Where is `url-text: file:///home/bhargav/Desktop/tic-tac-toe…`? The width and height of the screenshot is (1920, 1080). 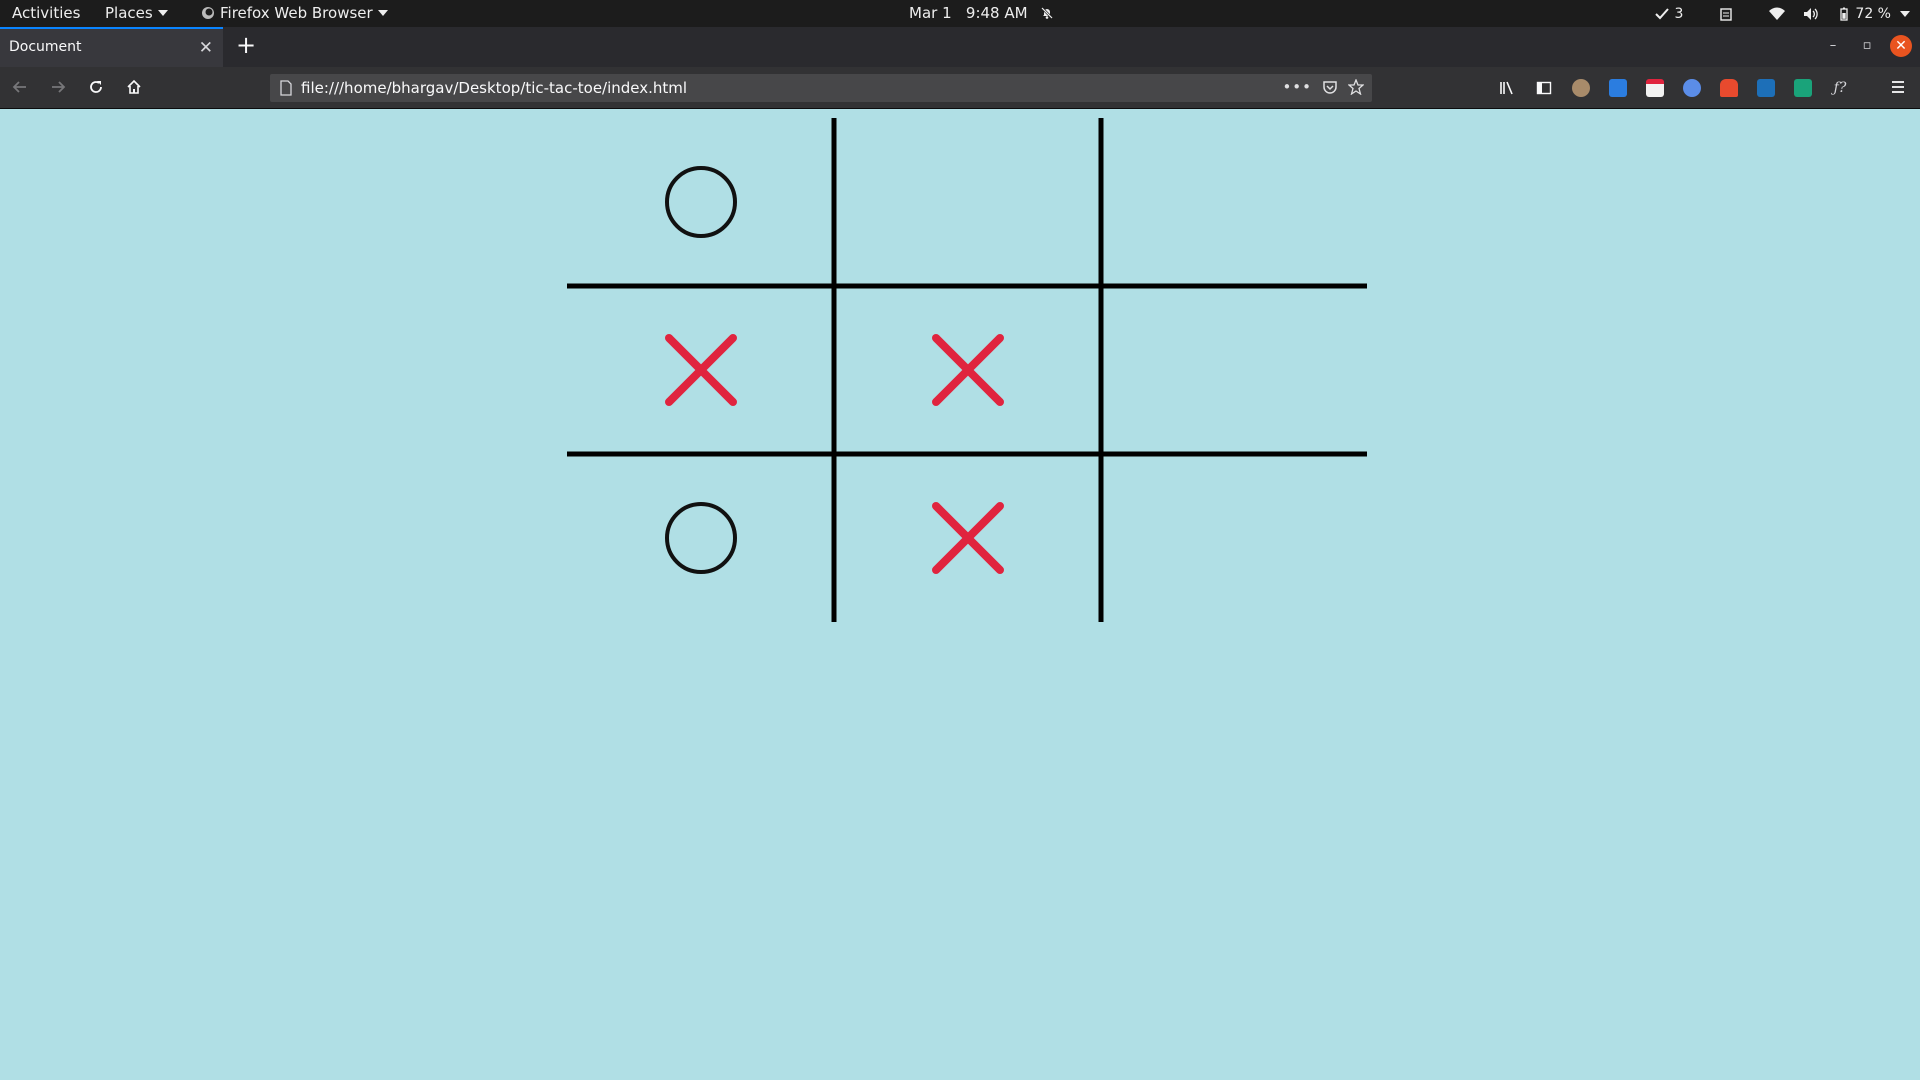 url-text: file:///home/bhargav/Desktop/tic-tac-toe… is located at coordinates (494, 88).